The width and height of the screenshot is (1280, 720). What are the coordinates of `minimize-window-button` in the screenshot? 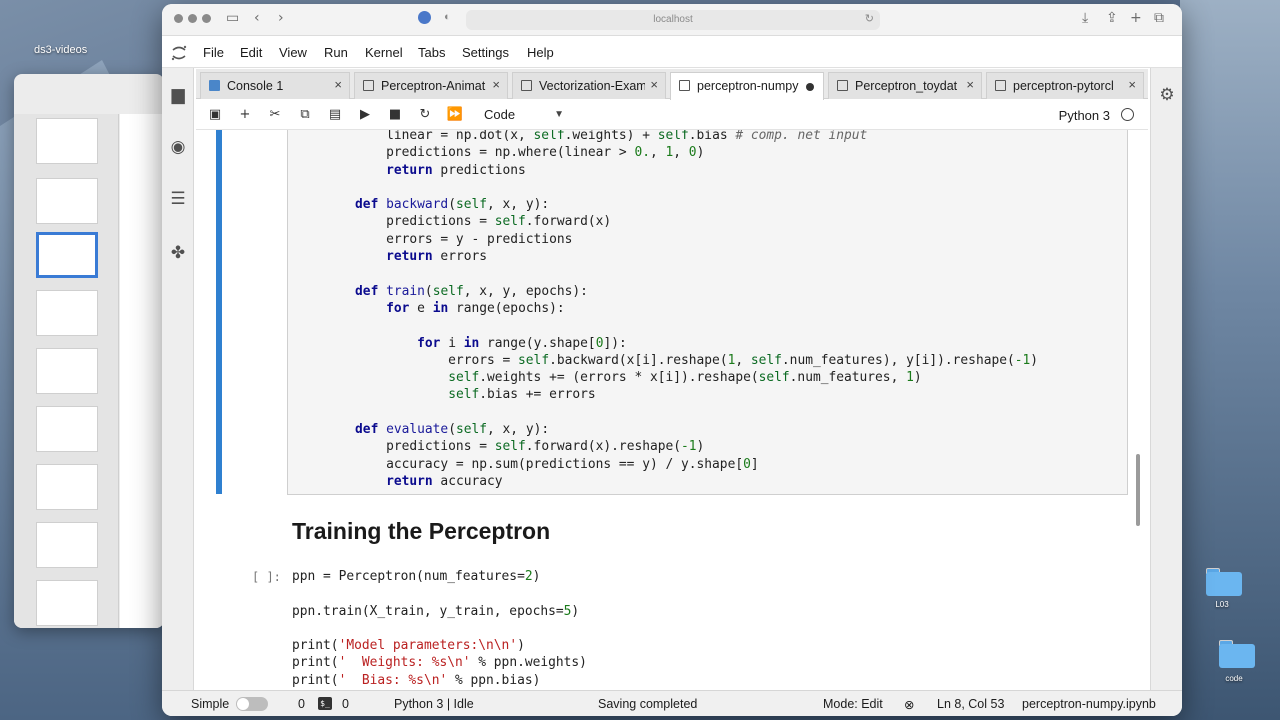 It's located at (192, 18).